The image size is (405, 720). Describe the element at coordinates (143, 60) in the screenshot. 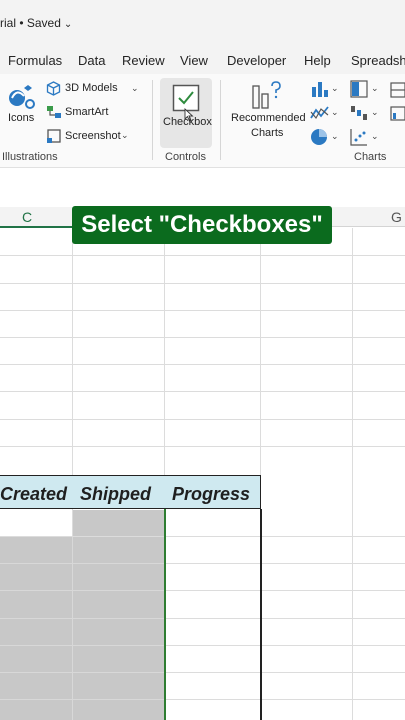

I see `tab-review: Review` at that location.